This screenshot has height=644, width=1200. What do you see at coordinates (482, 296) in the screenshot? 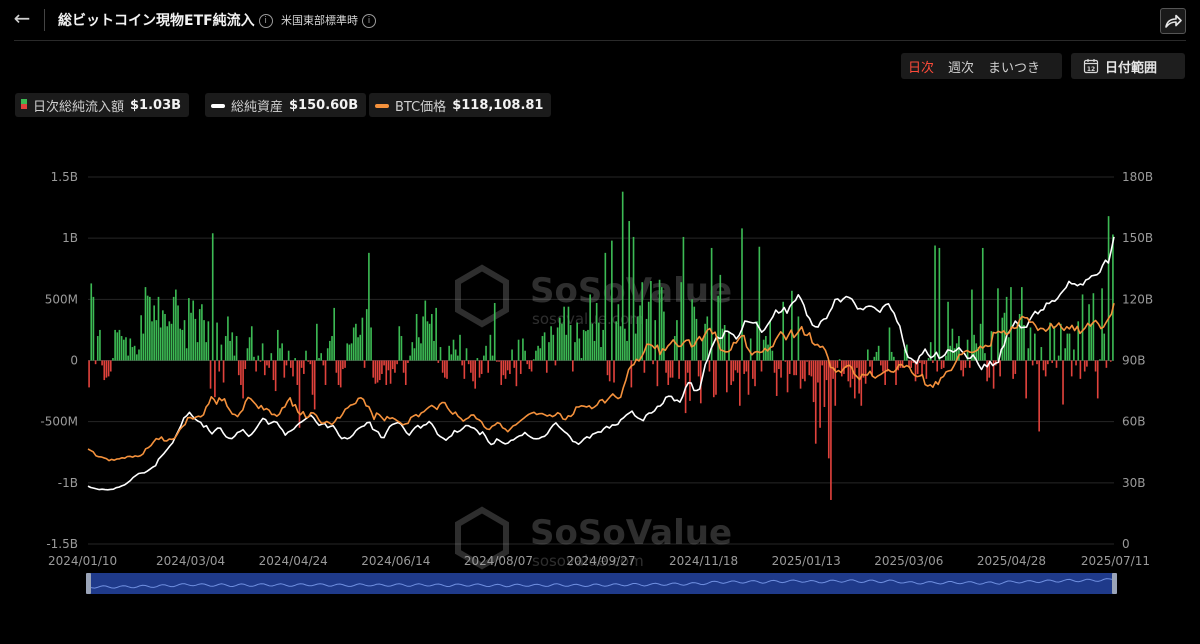
I see `watermark-logo` at bounding box center [482, 296].